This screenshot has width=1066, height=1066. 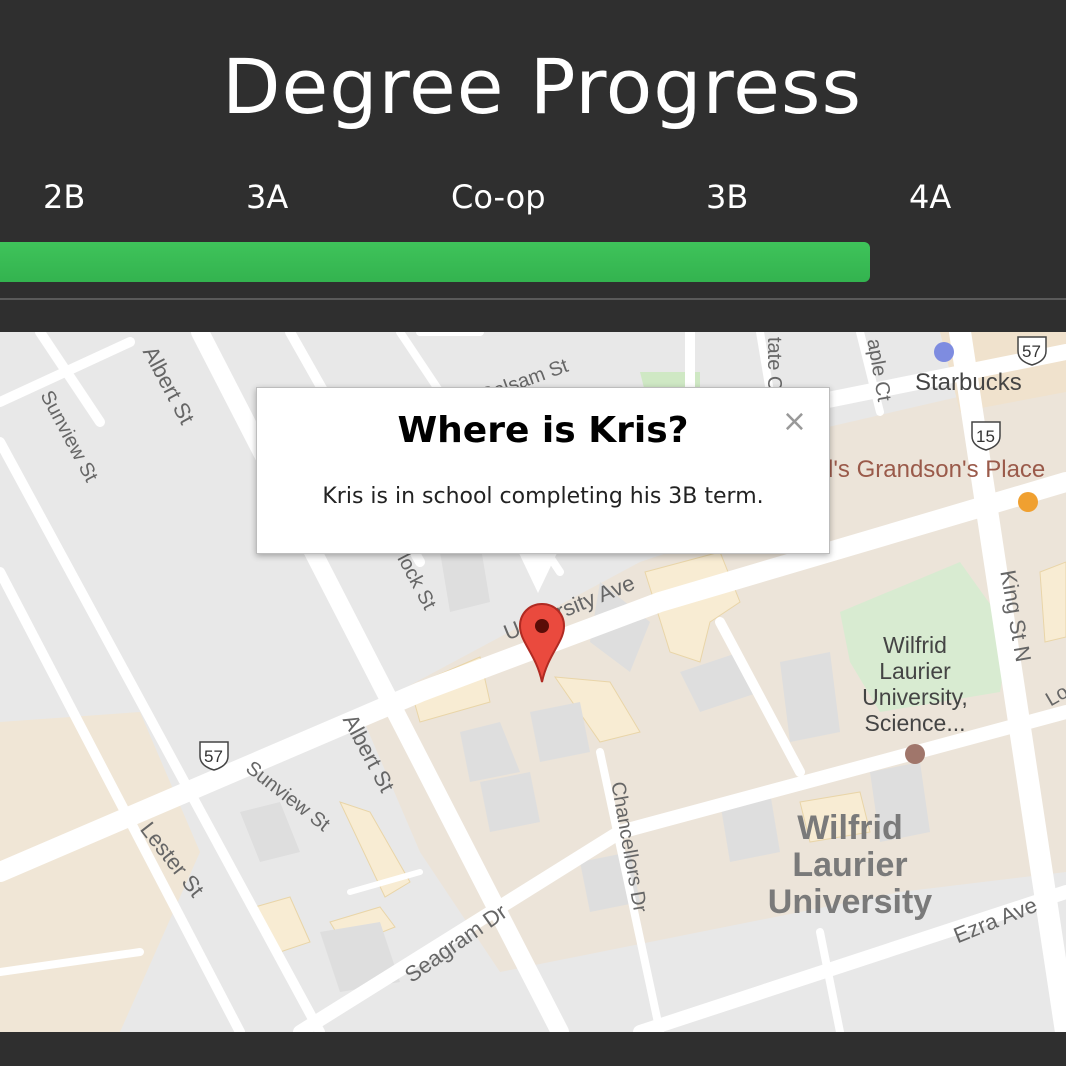 I want to click on route-57-label-bottom: 57, so click(x=213, y=756).